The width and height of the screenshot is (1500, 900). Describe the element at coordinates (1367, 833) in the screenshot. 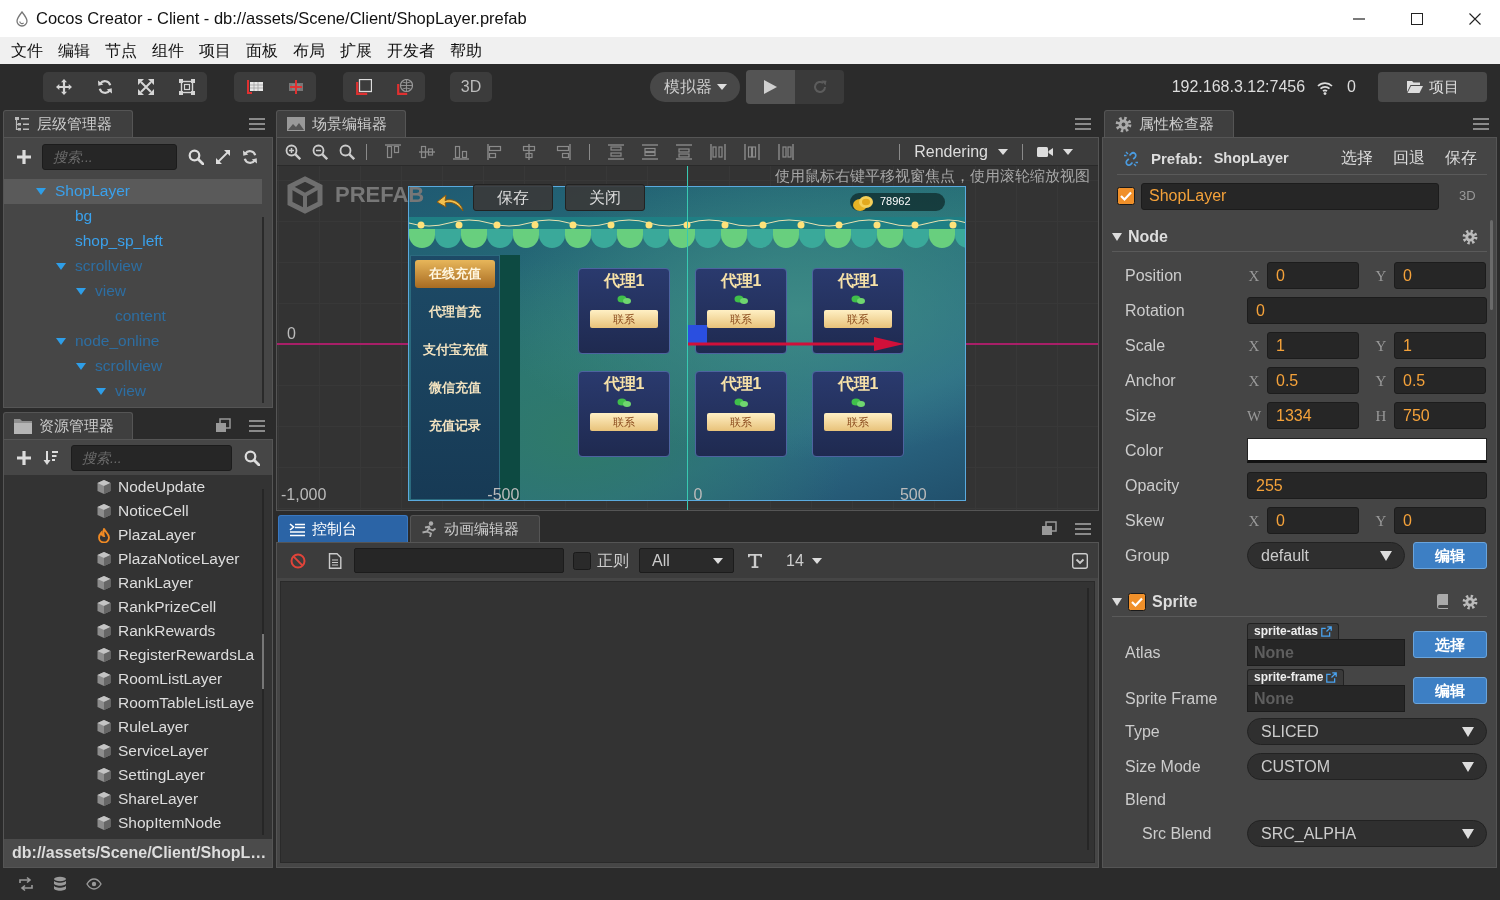

I see `dropdown: SRC_ALPHA` at that location.